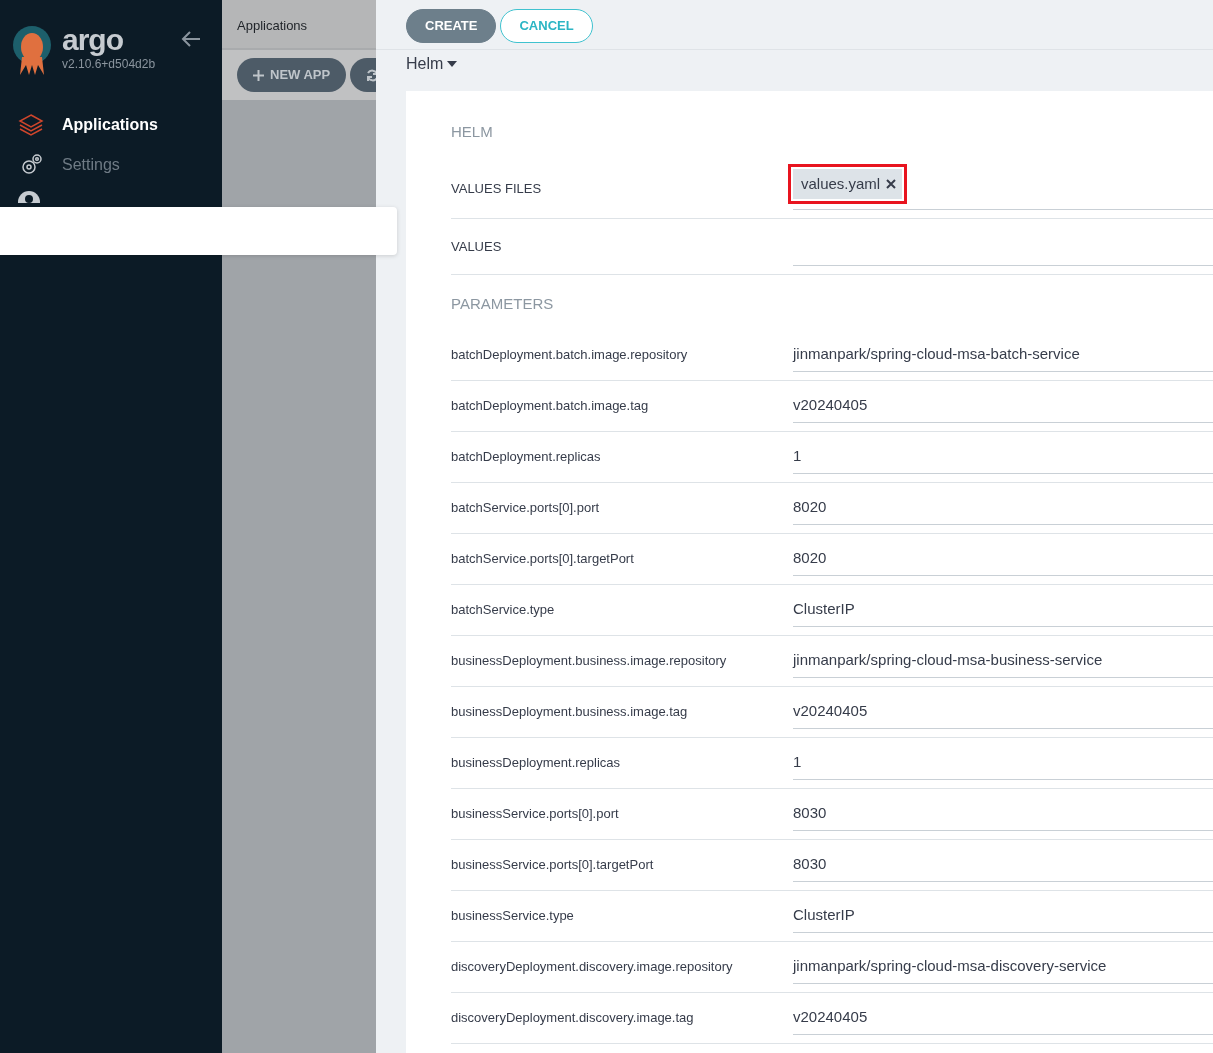  I want to click on field-label: businessDeployment.business.image.tag, so click(569, 712).